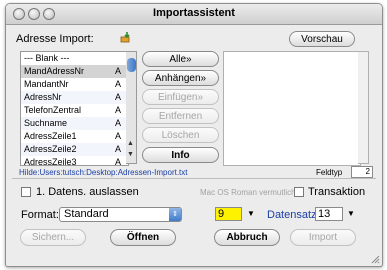 This screenshot has width=387, height=270. I want to click on list-item: AdressZeile3 A, so click(74, 160).